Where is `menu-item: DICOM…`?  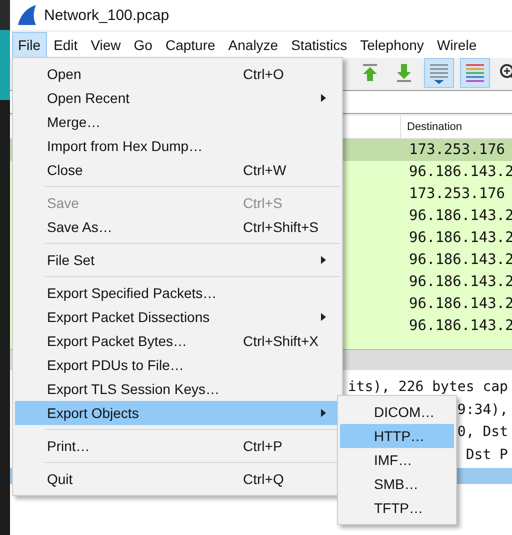
menu-item: DICOM… is located at coordinates (397, 412).